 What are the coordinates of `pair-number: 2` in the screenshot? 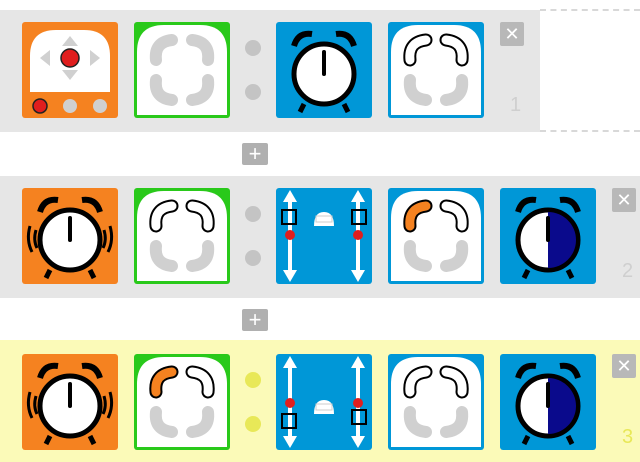 It's located at (628, 271).